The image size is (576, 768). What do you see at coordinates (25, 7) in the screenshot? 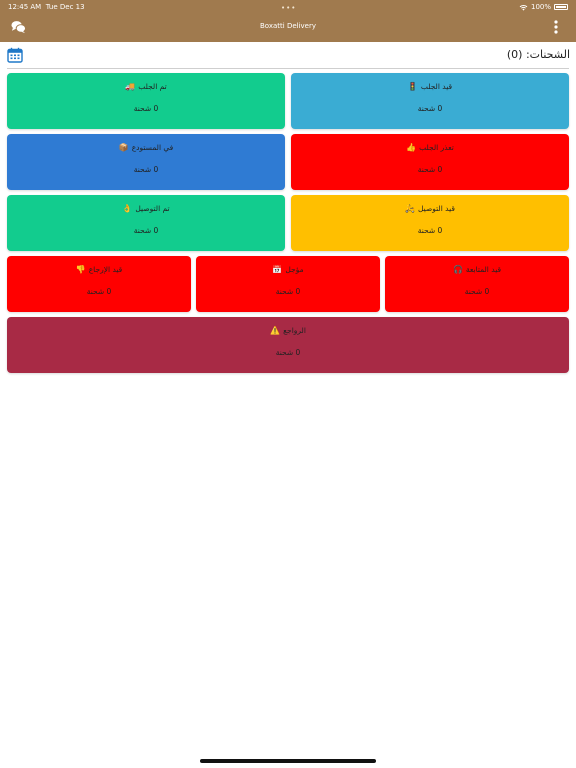
I see `status-time: 12:45 AM` at bounding box center [25, 7].